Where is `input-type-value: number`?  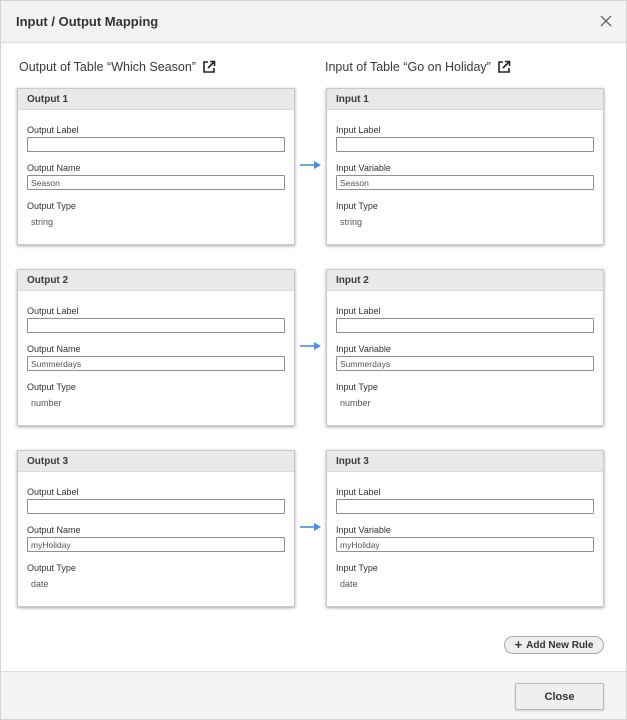
input-type-value: number is located at coordinates (355, 403).